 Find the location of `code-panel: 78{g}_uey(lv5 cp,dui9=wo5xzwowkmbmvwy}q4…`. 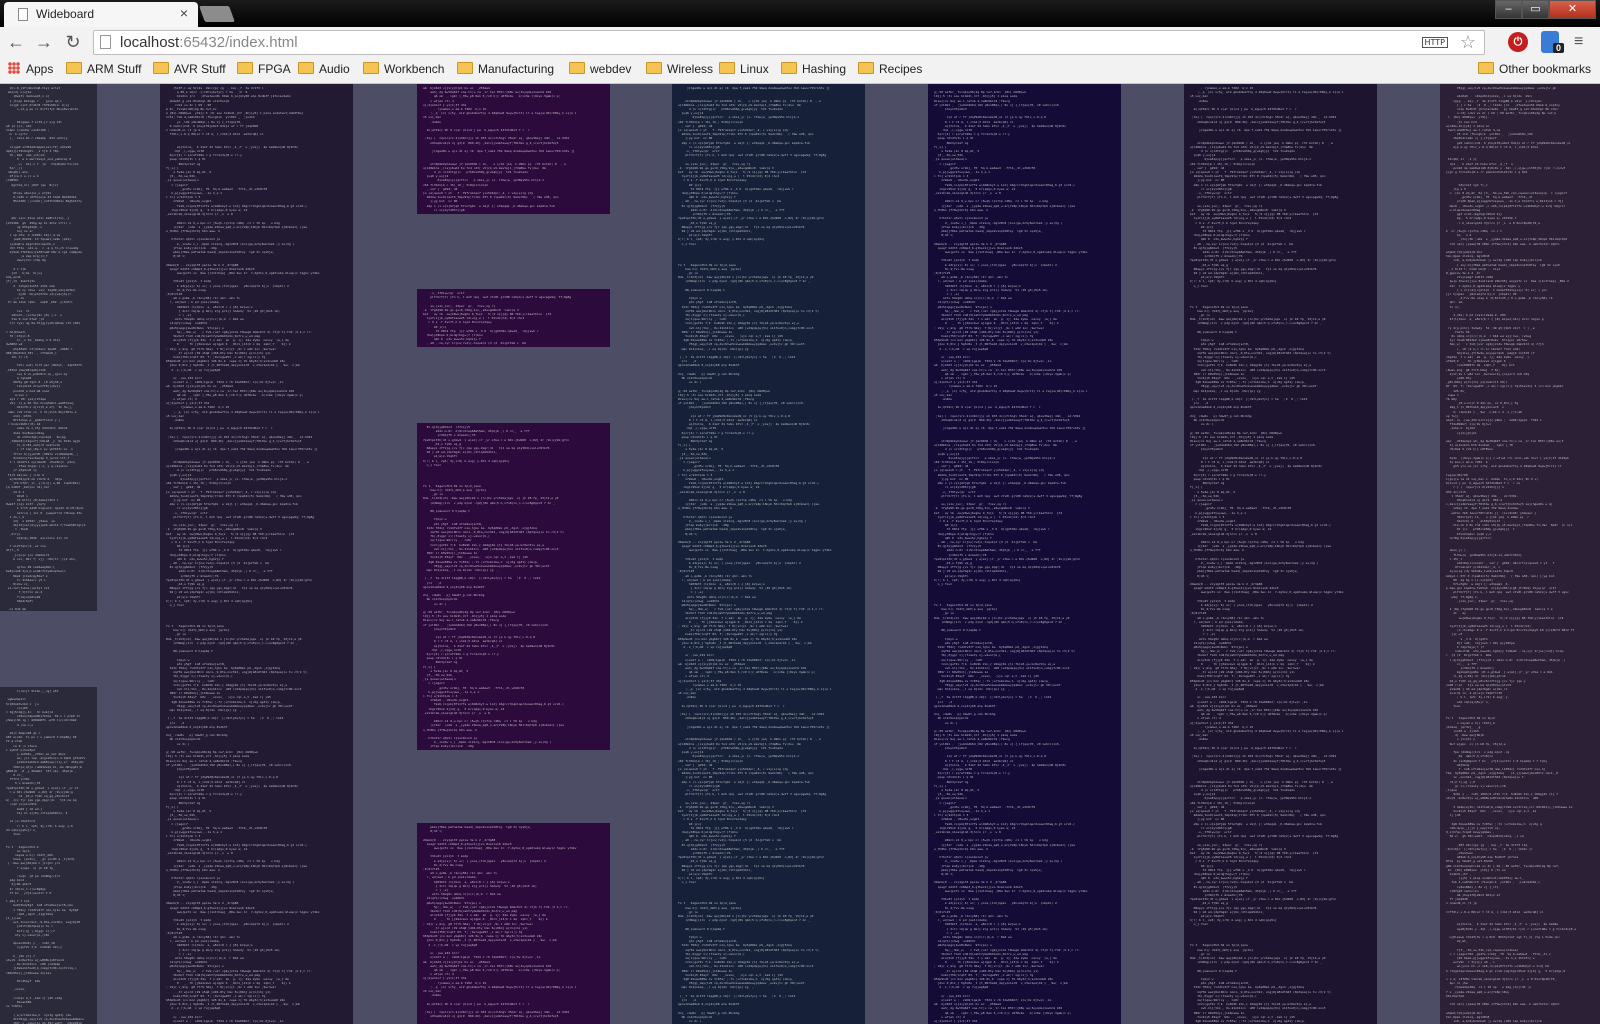

code-panel: 78{g}_uey(lv5 cp,dui9=wo5xzwowkmbmvwy}q4… is located at coordinates (1520, 554).